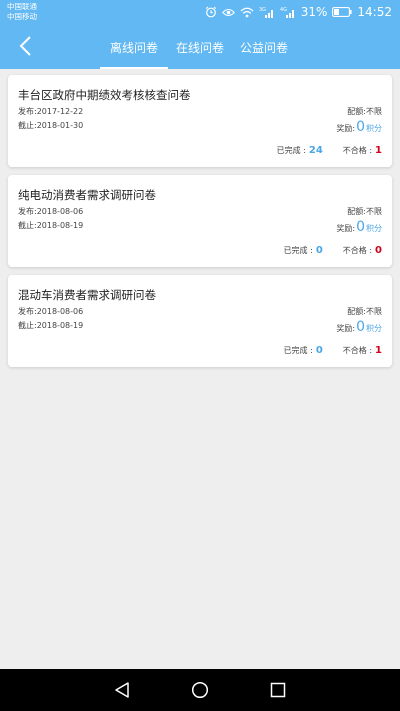  I want to click on alarm-icon, so click(210, 12).